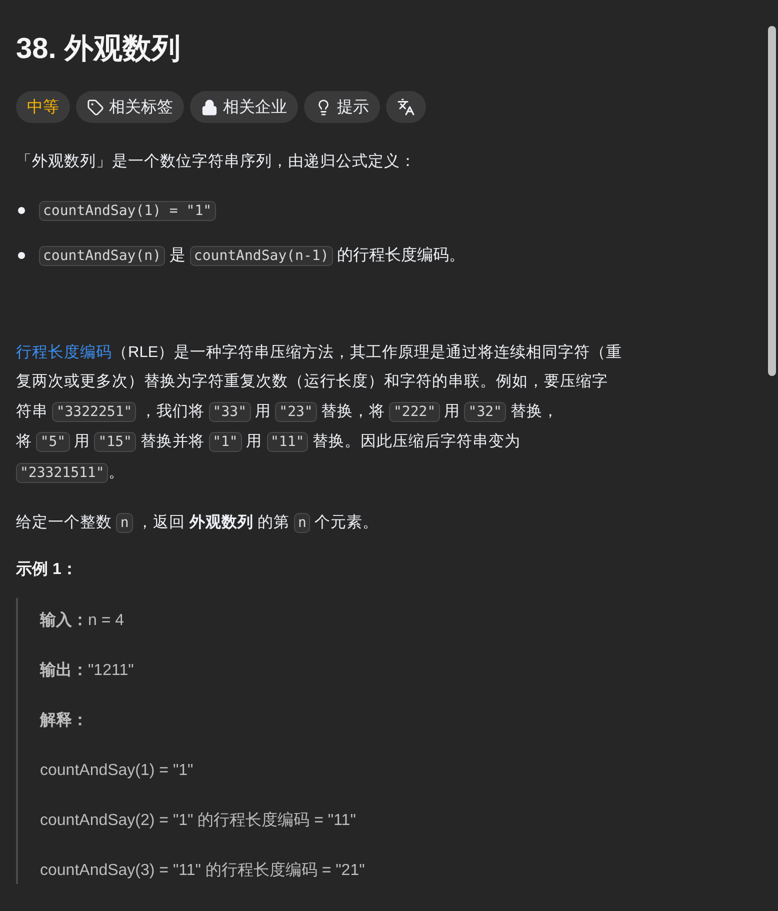 The width and height of the screenshot is (778, 911). What do you see at coordinates (209, 107) in the screenshot?
I see `lock-icon` at bounding box center [209, 107].